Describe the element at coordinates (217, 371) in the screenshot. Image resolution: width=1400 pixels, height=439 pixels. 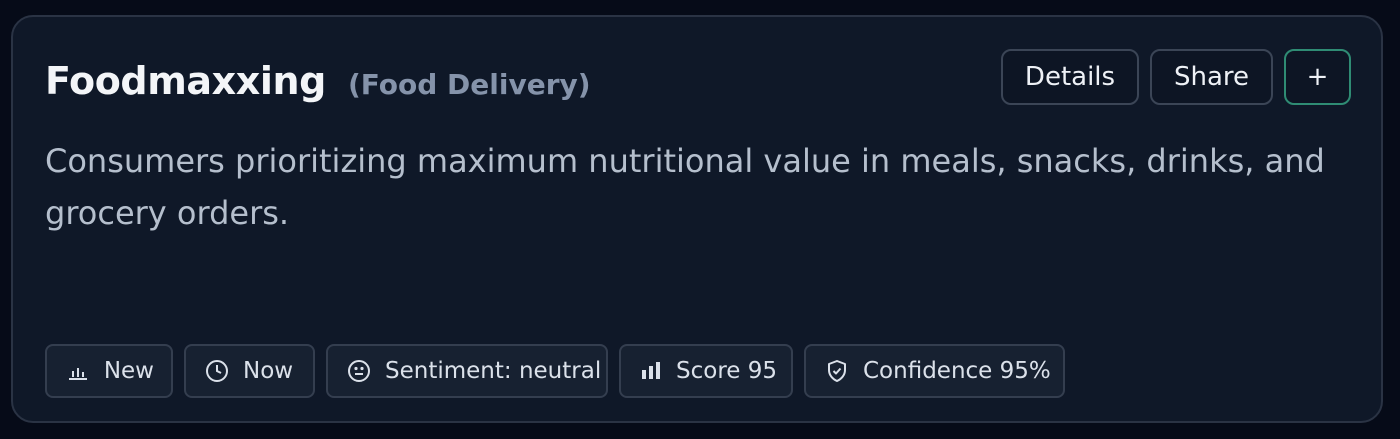
I see `clock-icon` at that location.